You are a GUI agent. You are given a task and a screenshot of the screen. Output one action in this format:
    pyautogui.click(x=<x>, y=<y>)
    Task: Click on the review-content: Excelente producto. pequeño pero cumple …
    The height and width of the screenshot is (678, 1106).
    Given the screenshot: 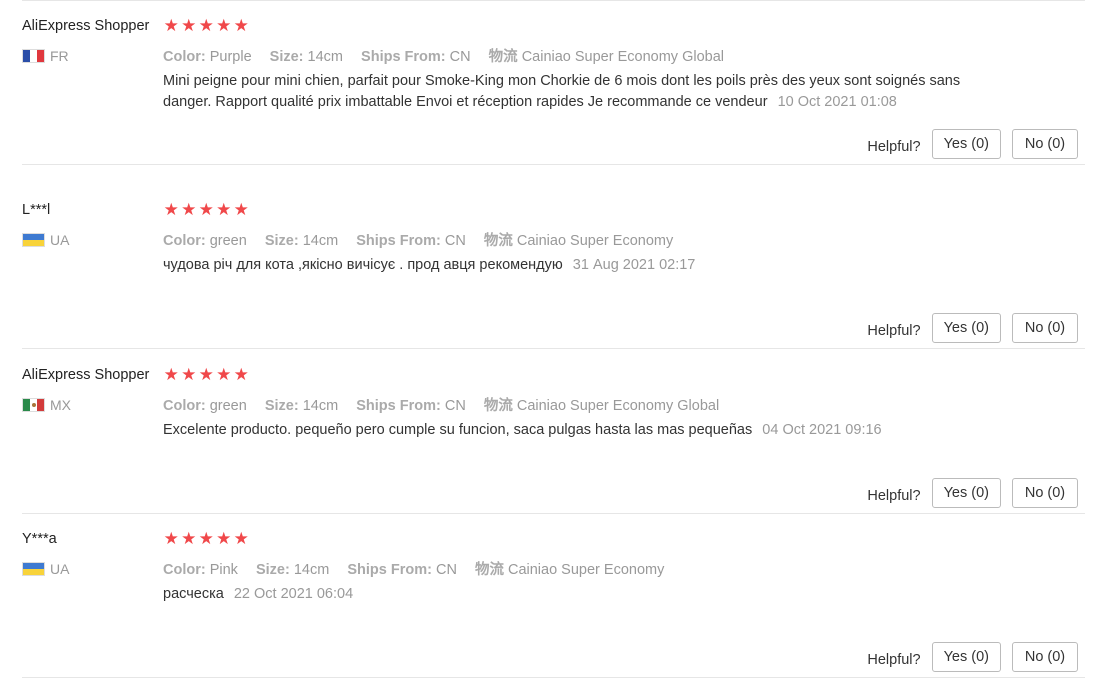 What is the action you would take?
    pyautogui.click(x=578, y=430)
    